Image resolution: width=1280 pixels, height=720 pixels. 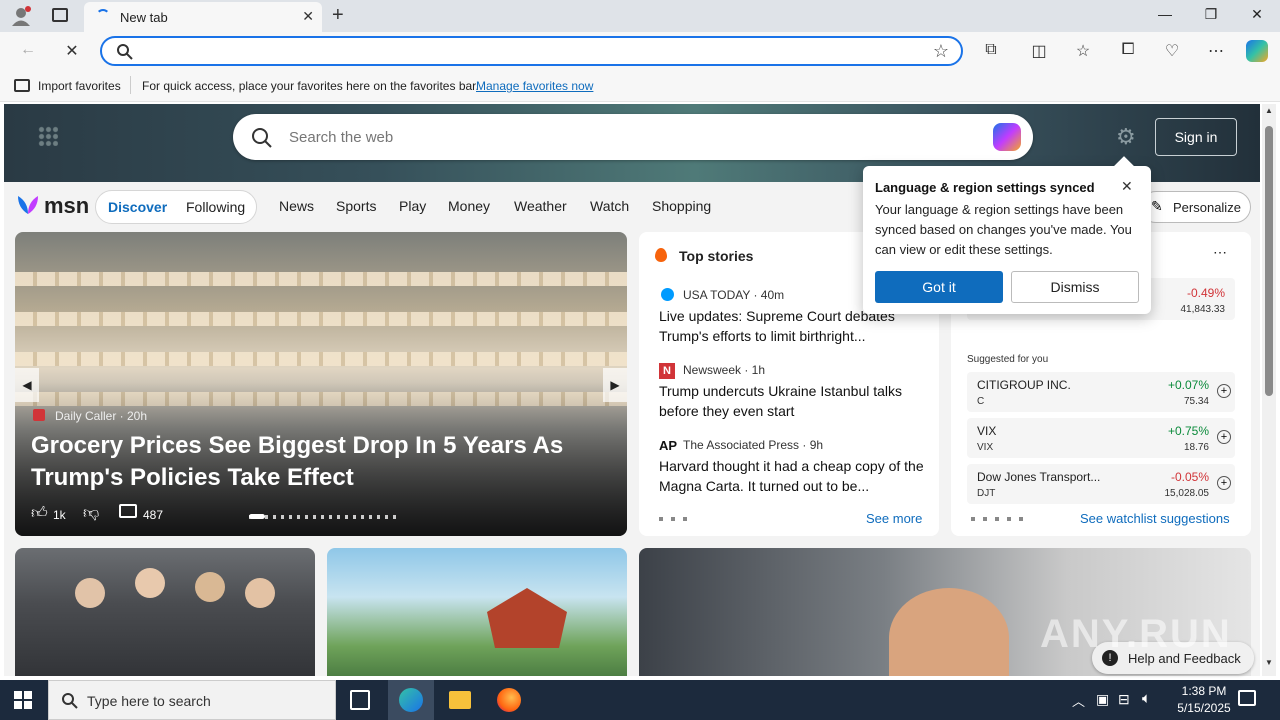 What do you see at coordinates (1155, 518) in the screenshot?
I see `see-watchlist-suggestions-link: See watchlist suggestions` at bounding box center [1155, 518].